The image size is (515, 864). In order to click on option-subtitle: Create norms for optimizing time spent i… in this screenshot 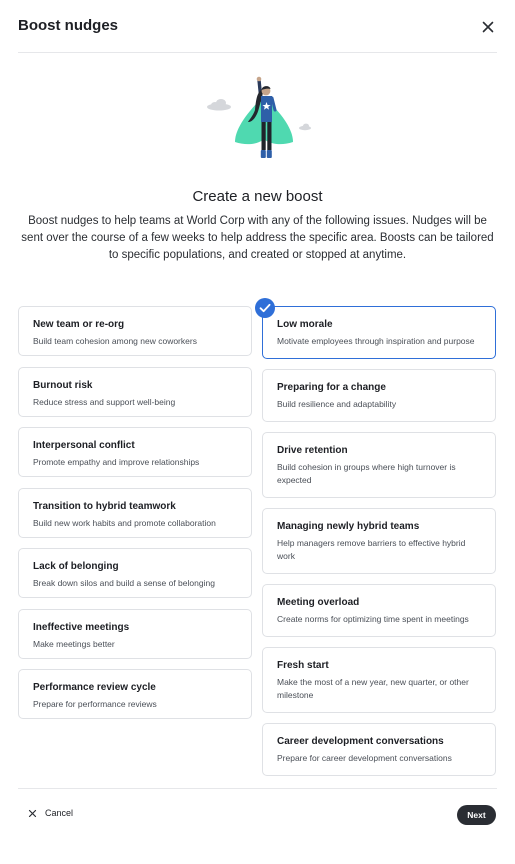, I will do `click(373, 619)`.